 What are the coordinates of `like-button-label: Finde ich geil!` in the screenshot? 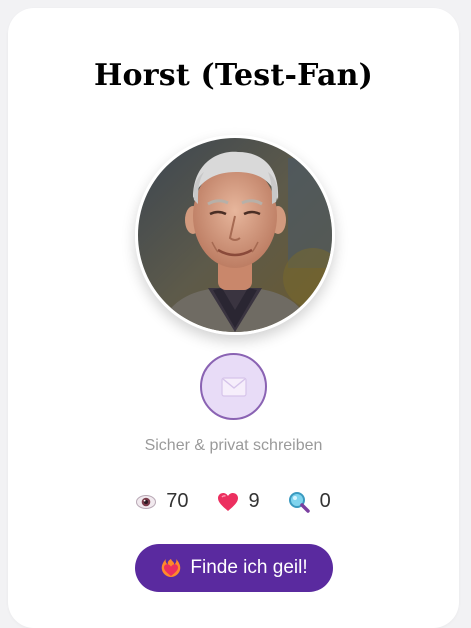 It's located at (249, 567).